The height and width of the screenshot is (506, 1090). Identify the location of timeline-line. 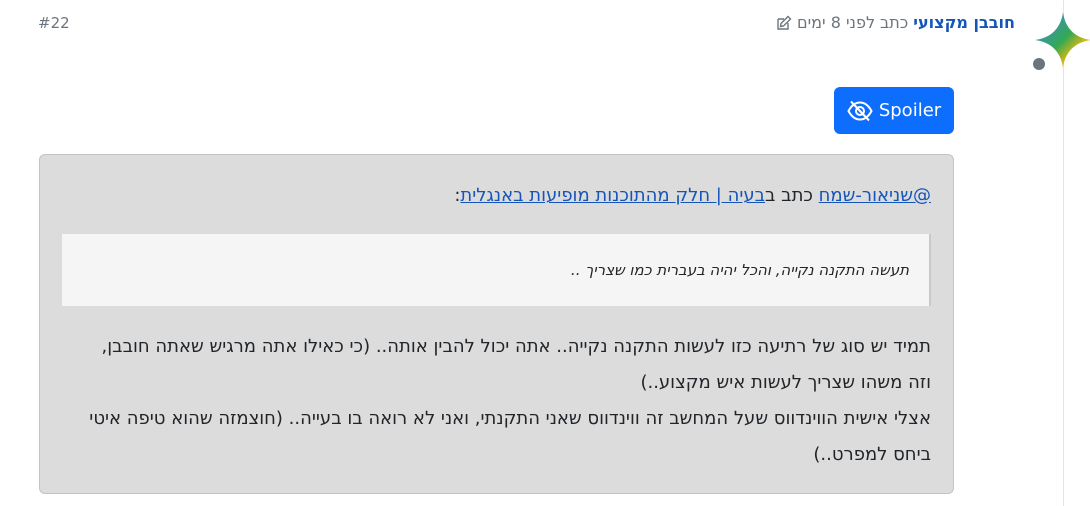
(1063, 253).